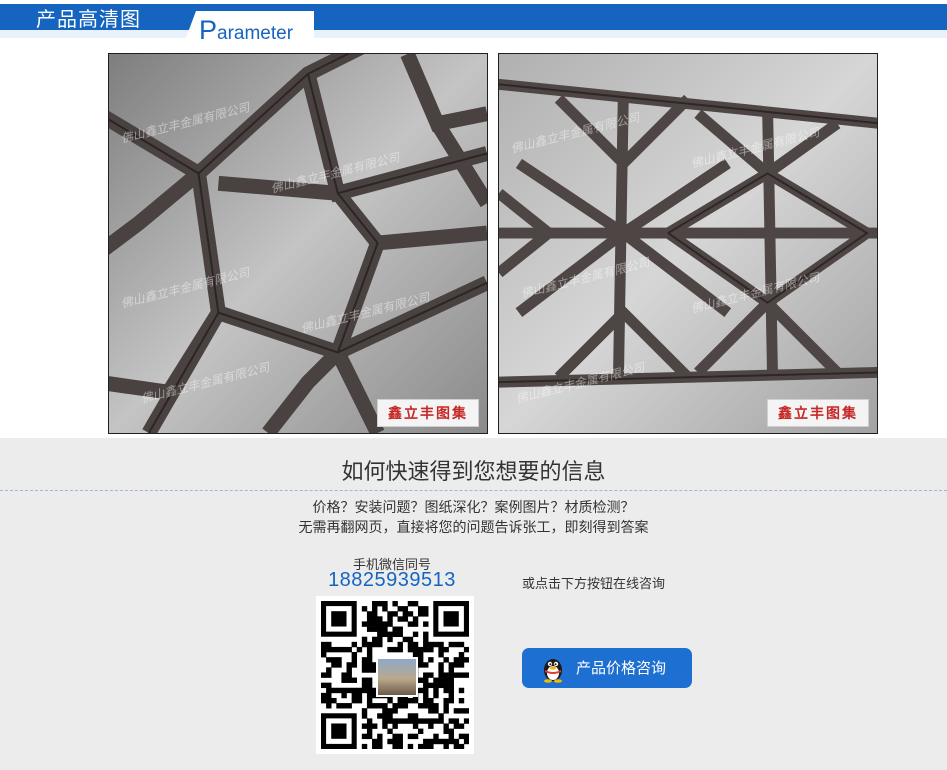 The width and height of the screenshot is (947, 770). What do you see at coordinates (553, 671) in the screenshot?
I see `qq-penguin-icon` at bounding box center [553, 671].